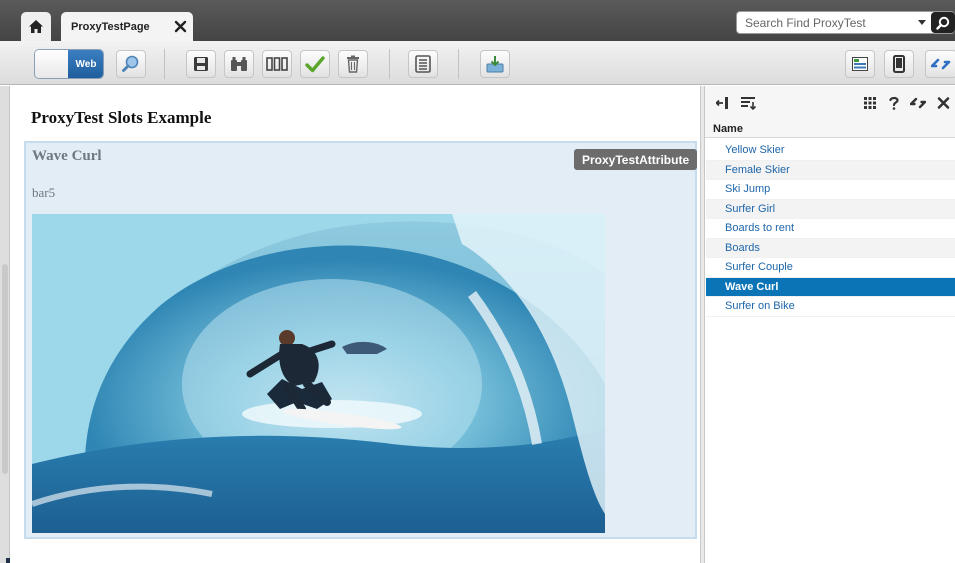  Describe the element at coordinates (830, 268) in the screenshot. I see `list-item: Surfer Couple` at that location.